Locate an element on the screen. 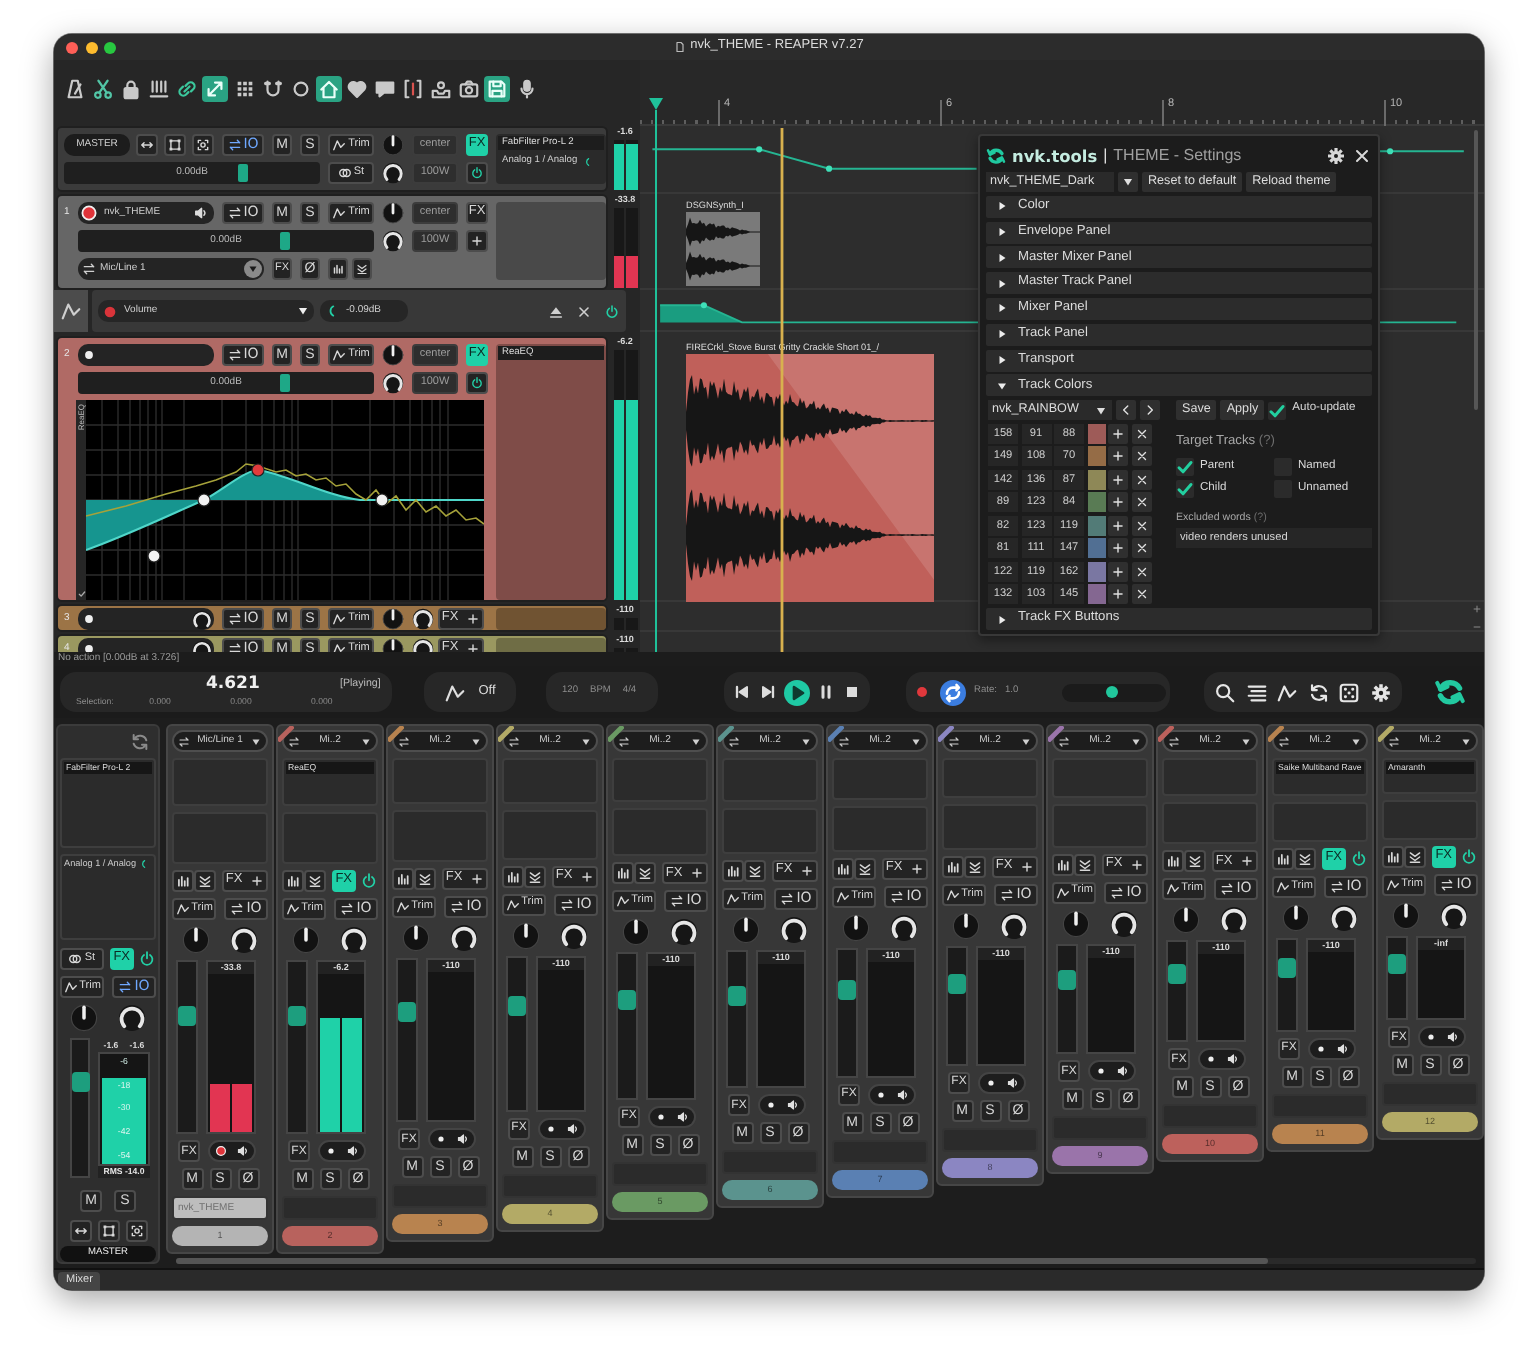 This screenshot has height=1358, width=1536. diagonal-arrow-icon is located at coordinates (215, 89).